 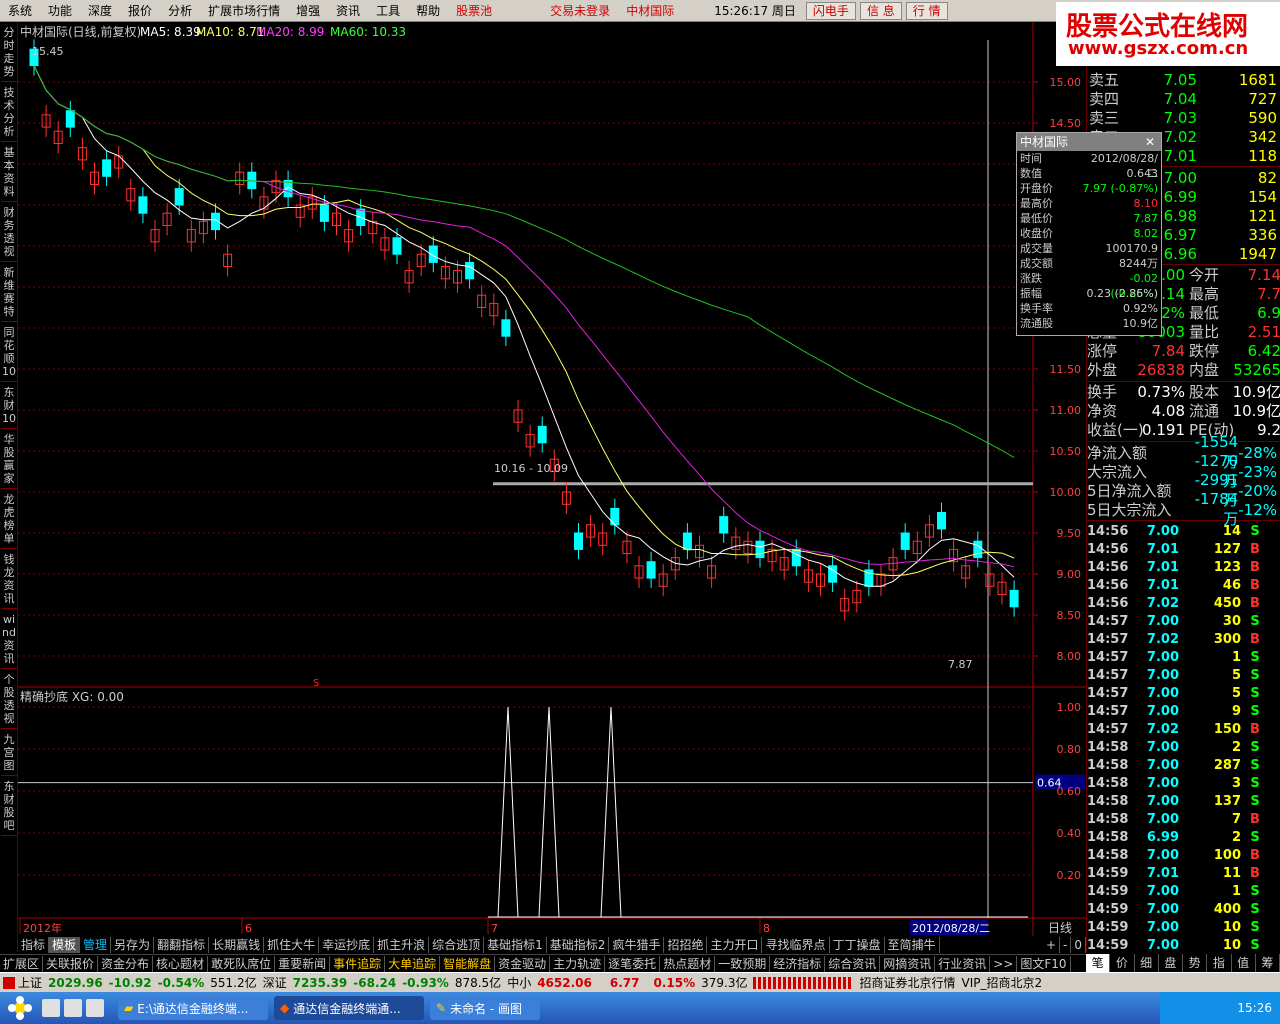 I want to click on quicklaunch-ie-icon, so click(x=51, y=1008).